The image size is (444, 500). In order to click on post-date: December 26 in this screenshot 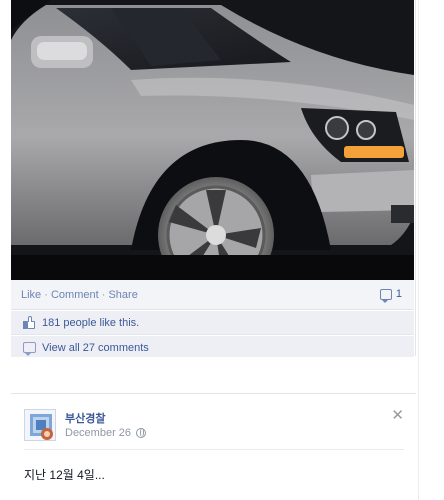, I will do `click(98, 433)`.